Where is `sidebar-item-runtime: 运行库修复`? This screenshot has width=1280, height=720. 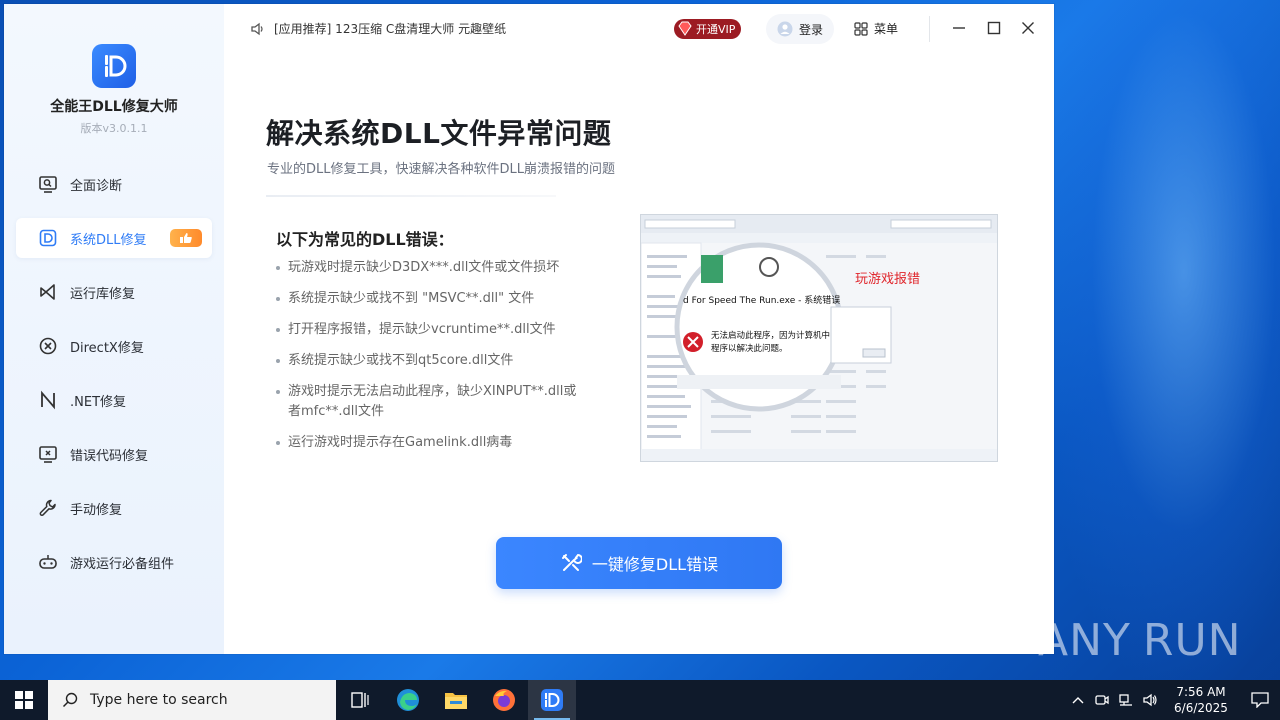 sidebar-item-runtime: 运行库修复 is located at coordinates (114, 292).